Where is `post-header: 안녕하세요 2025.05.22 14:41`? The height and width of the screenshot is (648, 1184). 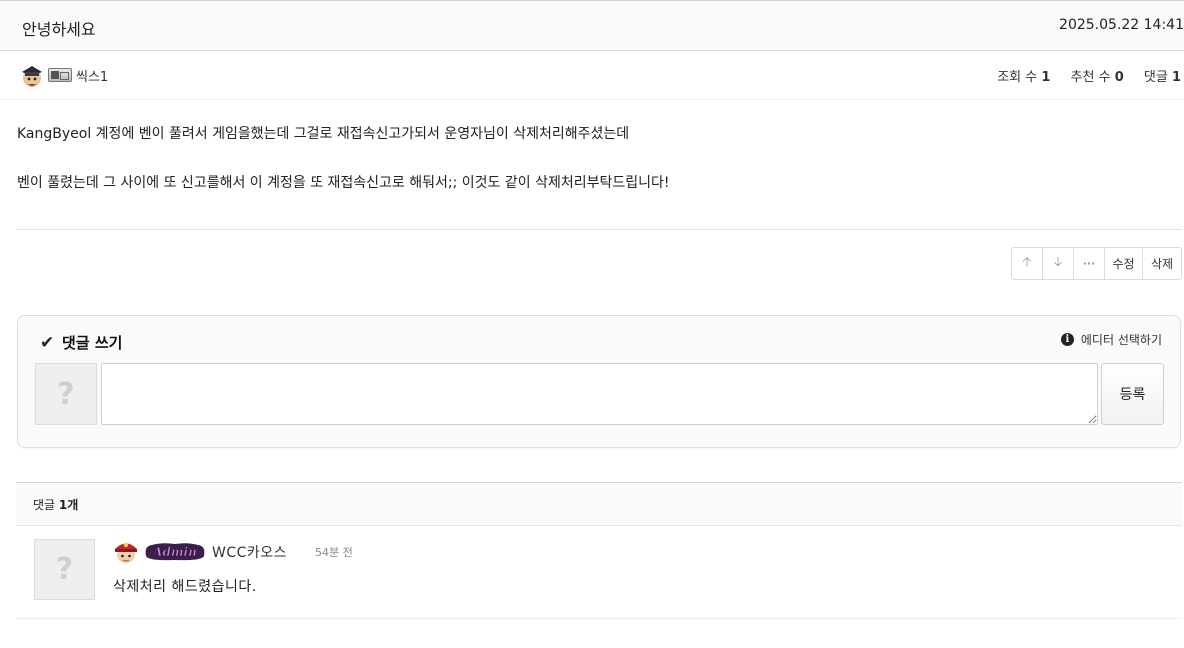 post-header: 안녕하세요 2025.05.22 14:41 is located at coordinates (592, 25).